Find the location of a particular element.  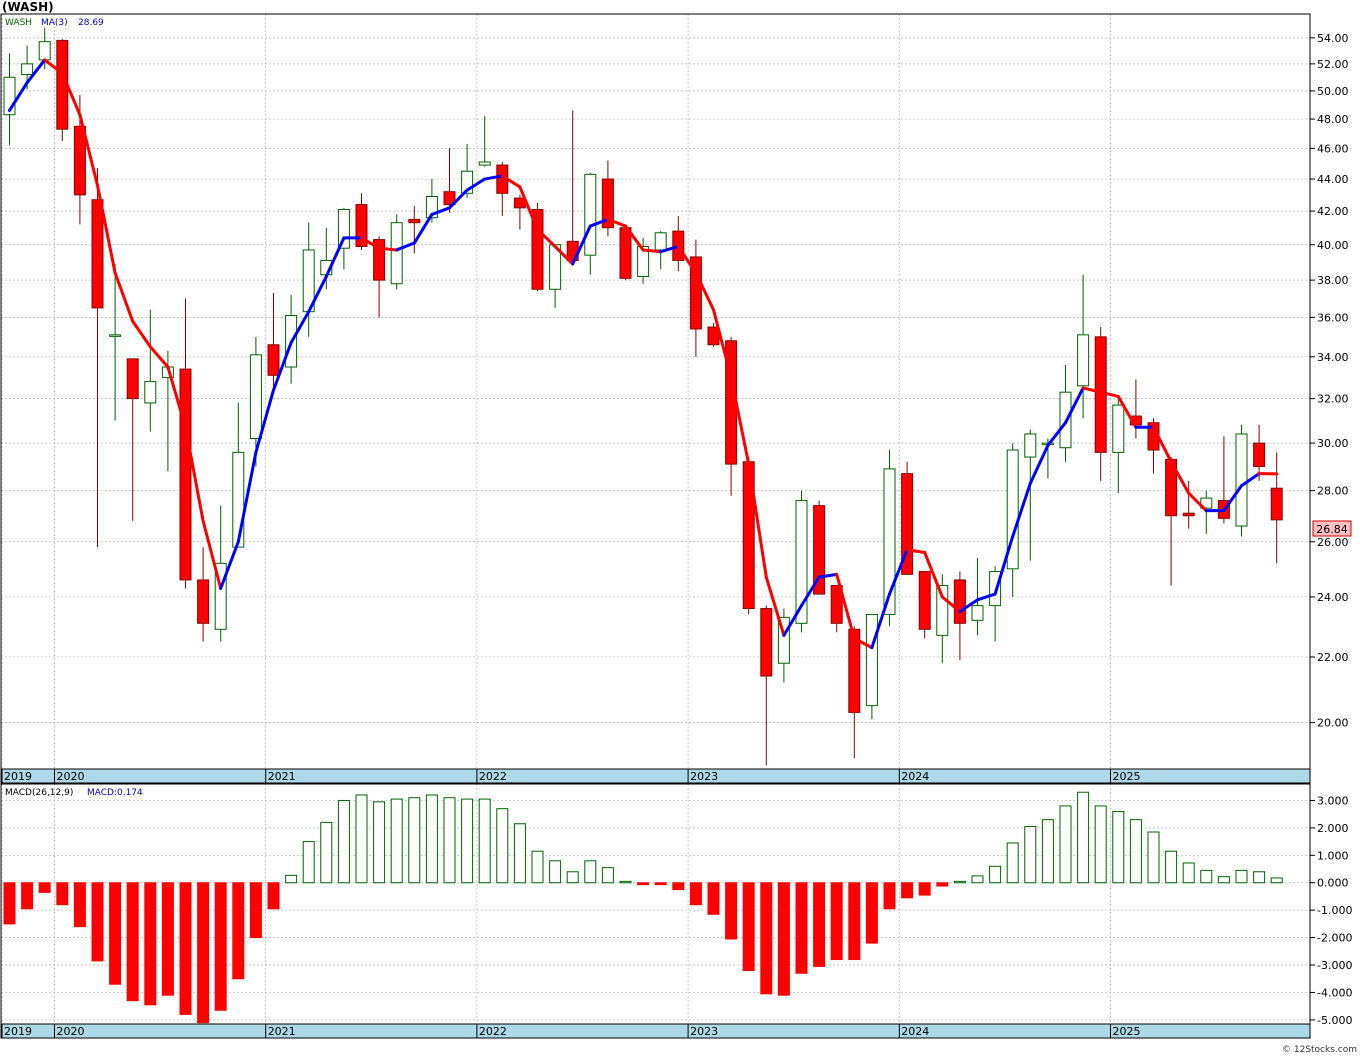

price-y-tick-label: 48.00 is located at coordinates (1333, 119).